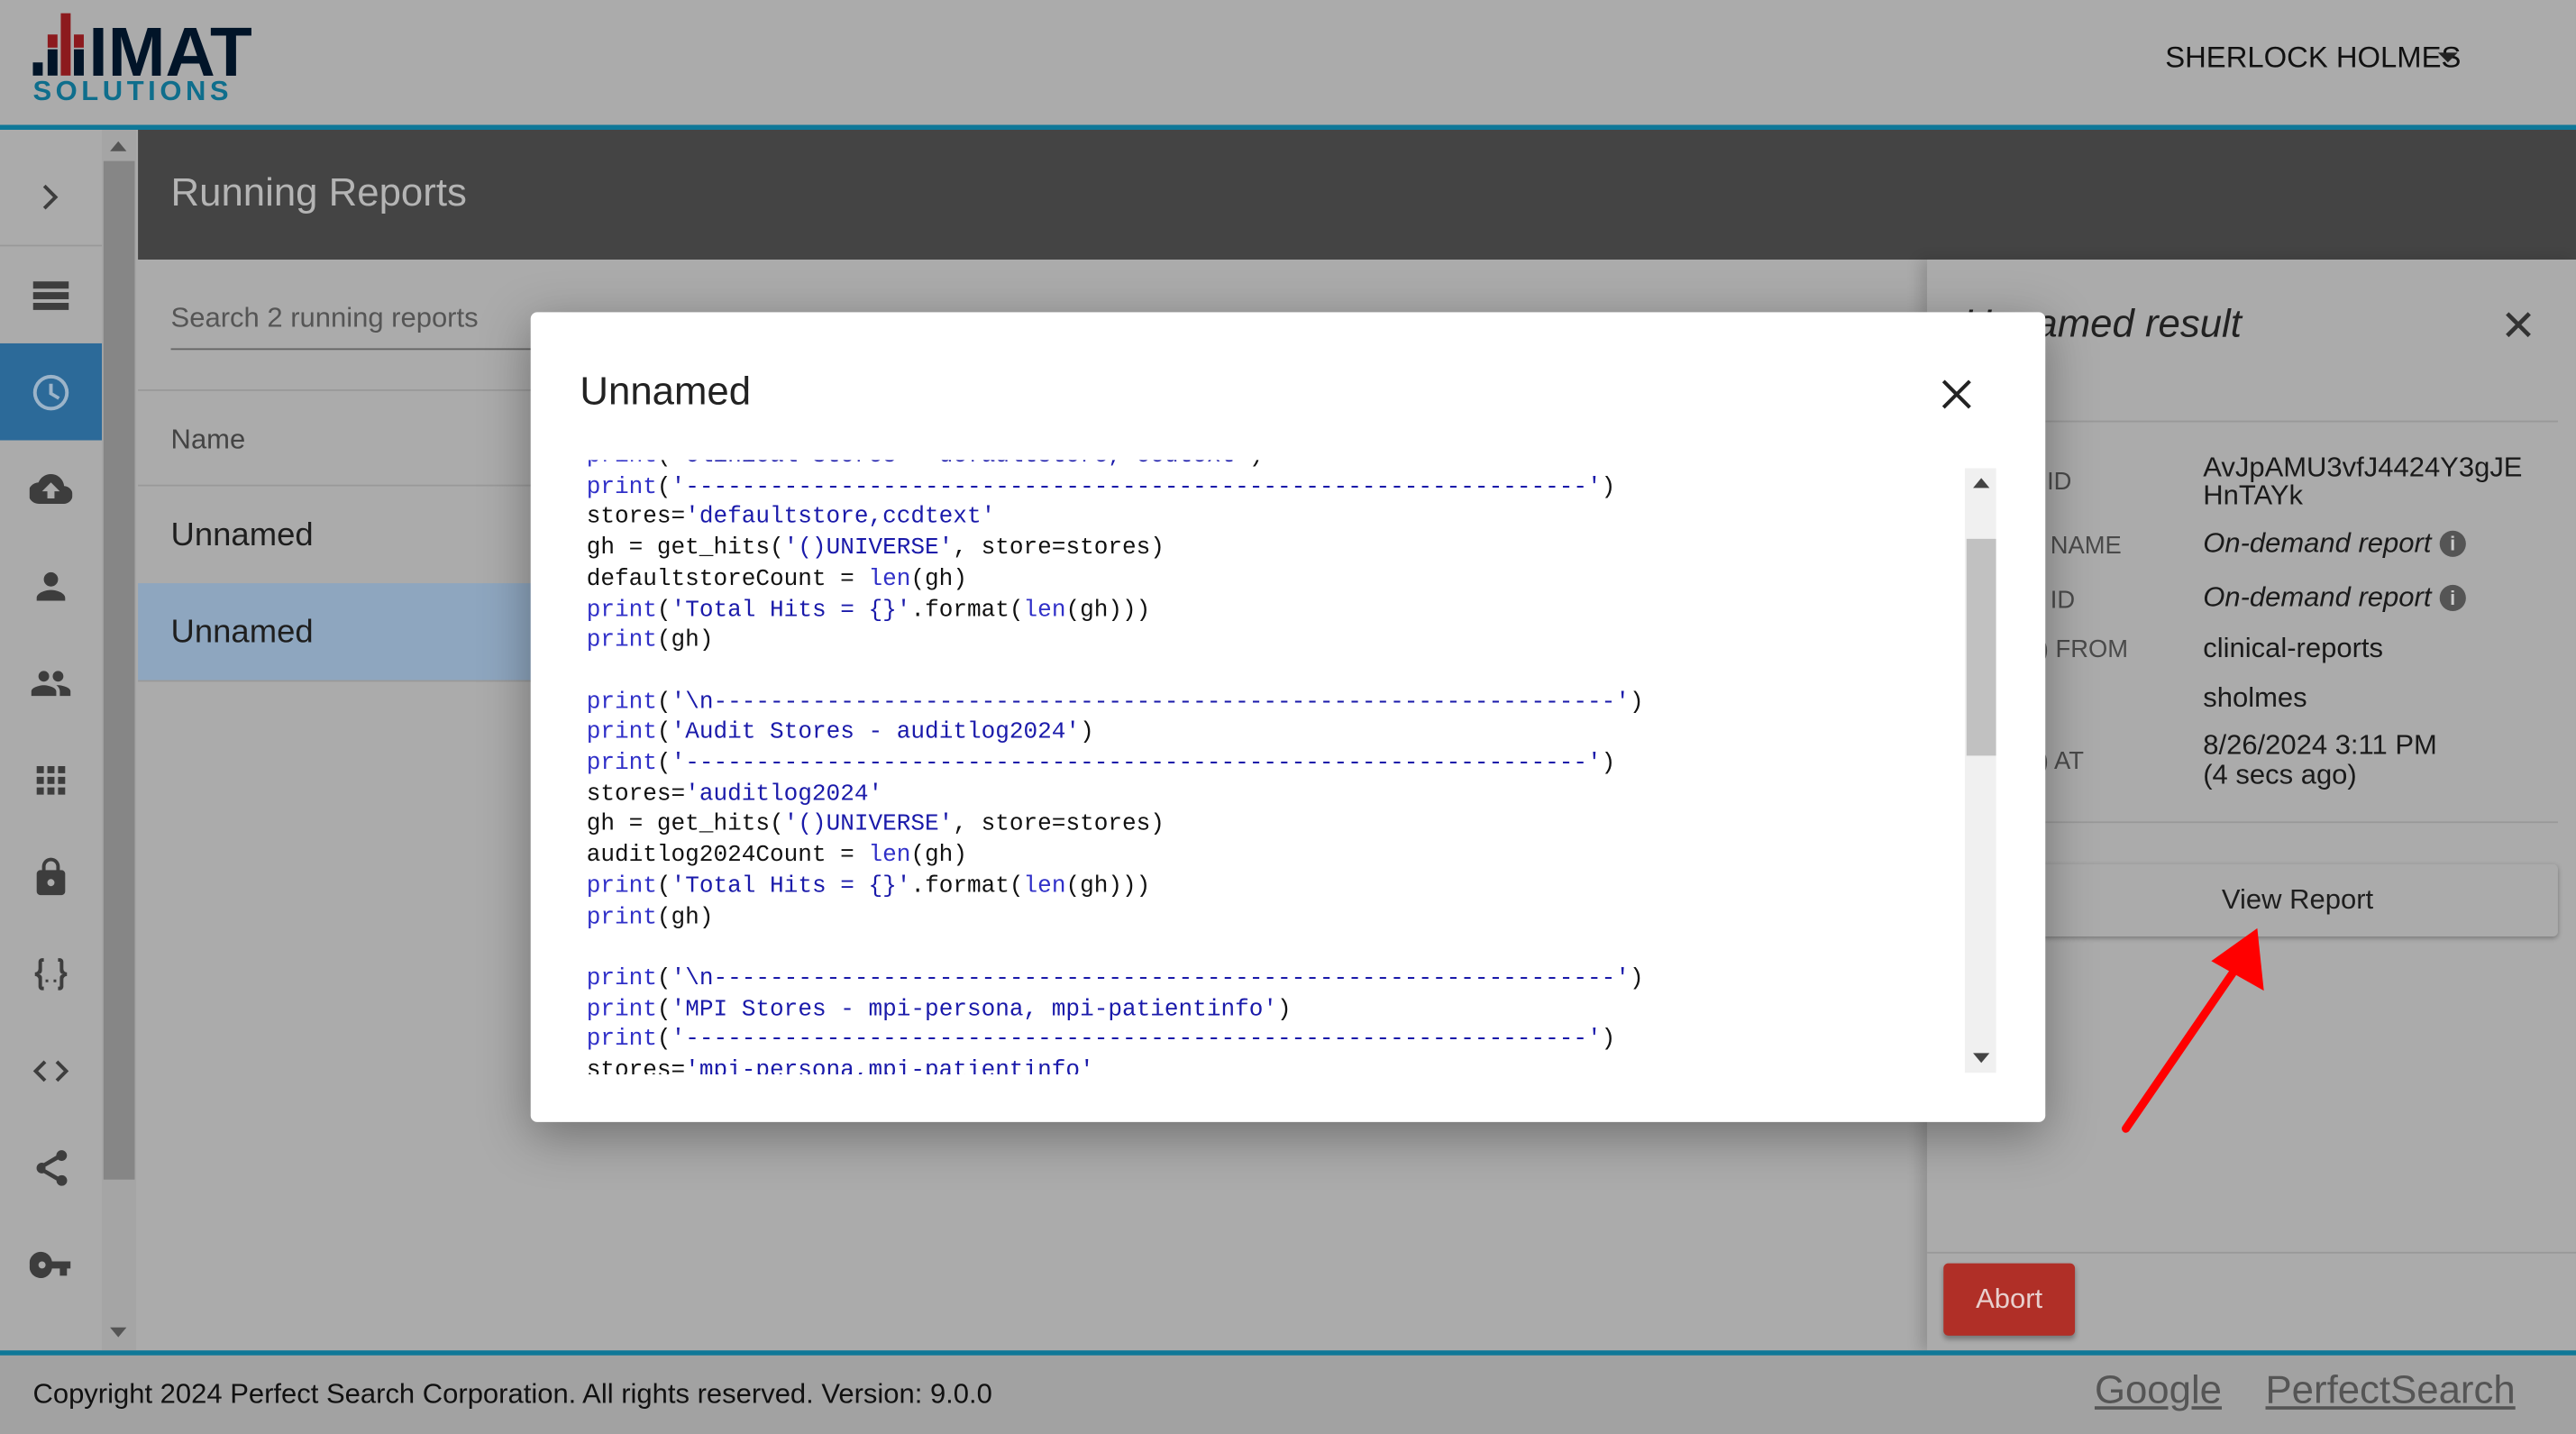  I want to click on list-icon, so click(50, 294).